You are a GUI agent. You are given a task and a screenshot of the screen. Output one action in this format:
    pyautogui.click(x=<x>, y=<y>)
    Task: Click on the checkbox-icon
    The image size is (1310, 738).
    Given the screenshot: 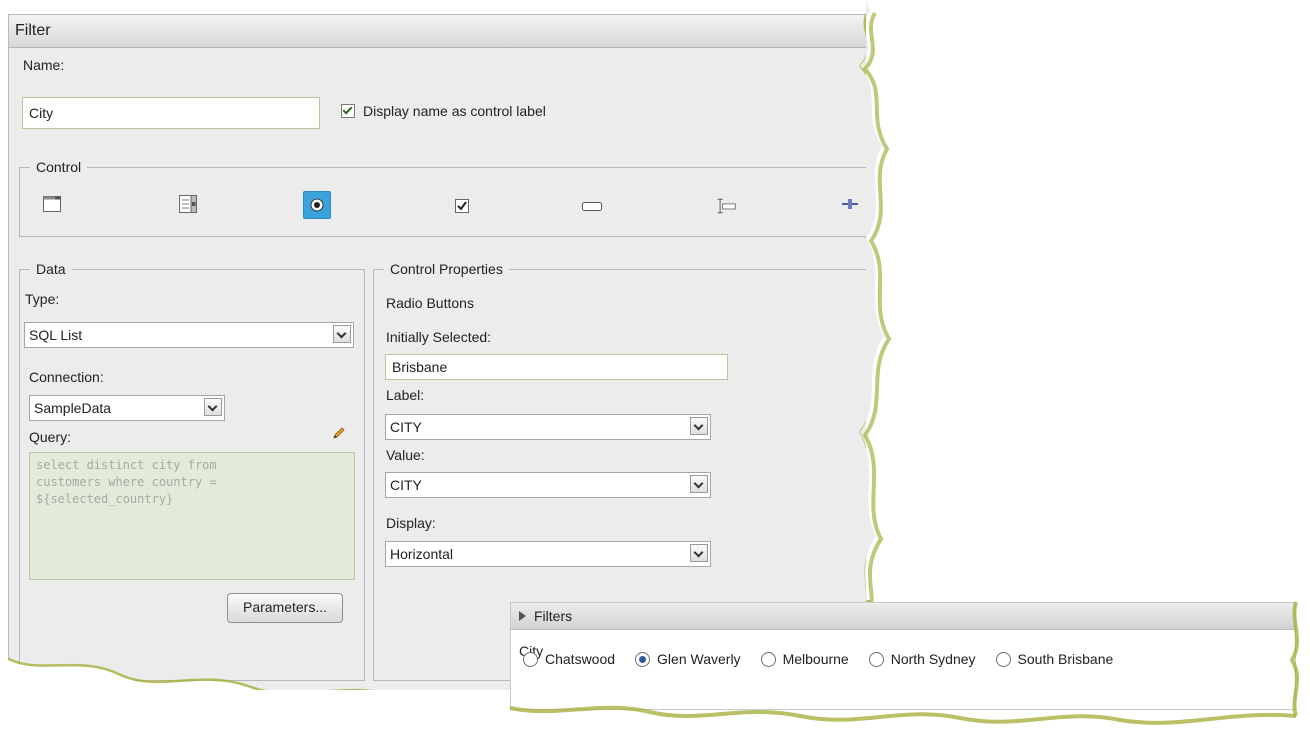 What is the action you would take?
    pyautogui.click(x=462, y=206)
    